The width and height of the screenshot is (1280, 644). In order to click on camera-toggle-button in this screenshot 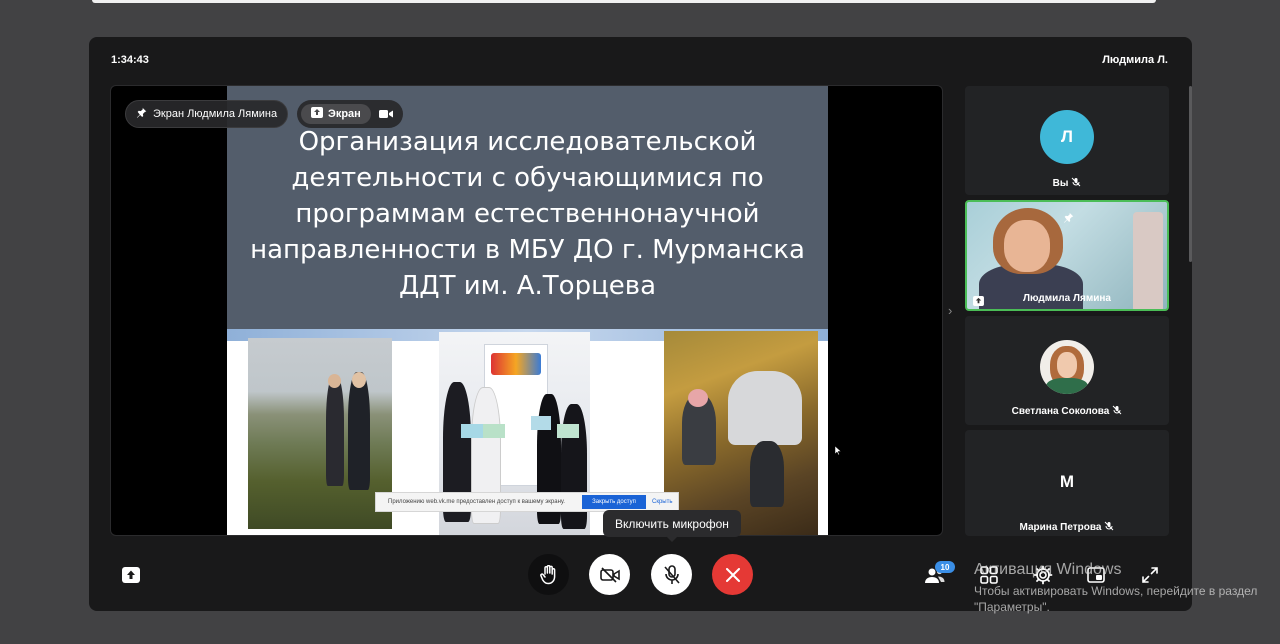, I will do `click(609, 574)`.